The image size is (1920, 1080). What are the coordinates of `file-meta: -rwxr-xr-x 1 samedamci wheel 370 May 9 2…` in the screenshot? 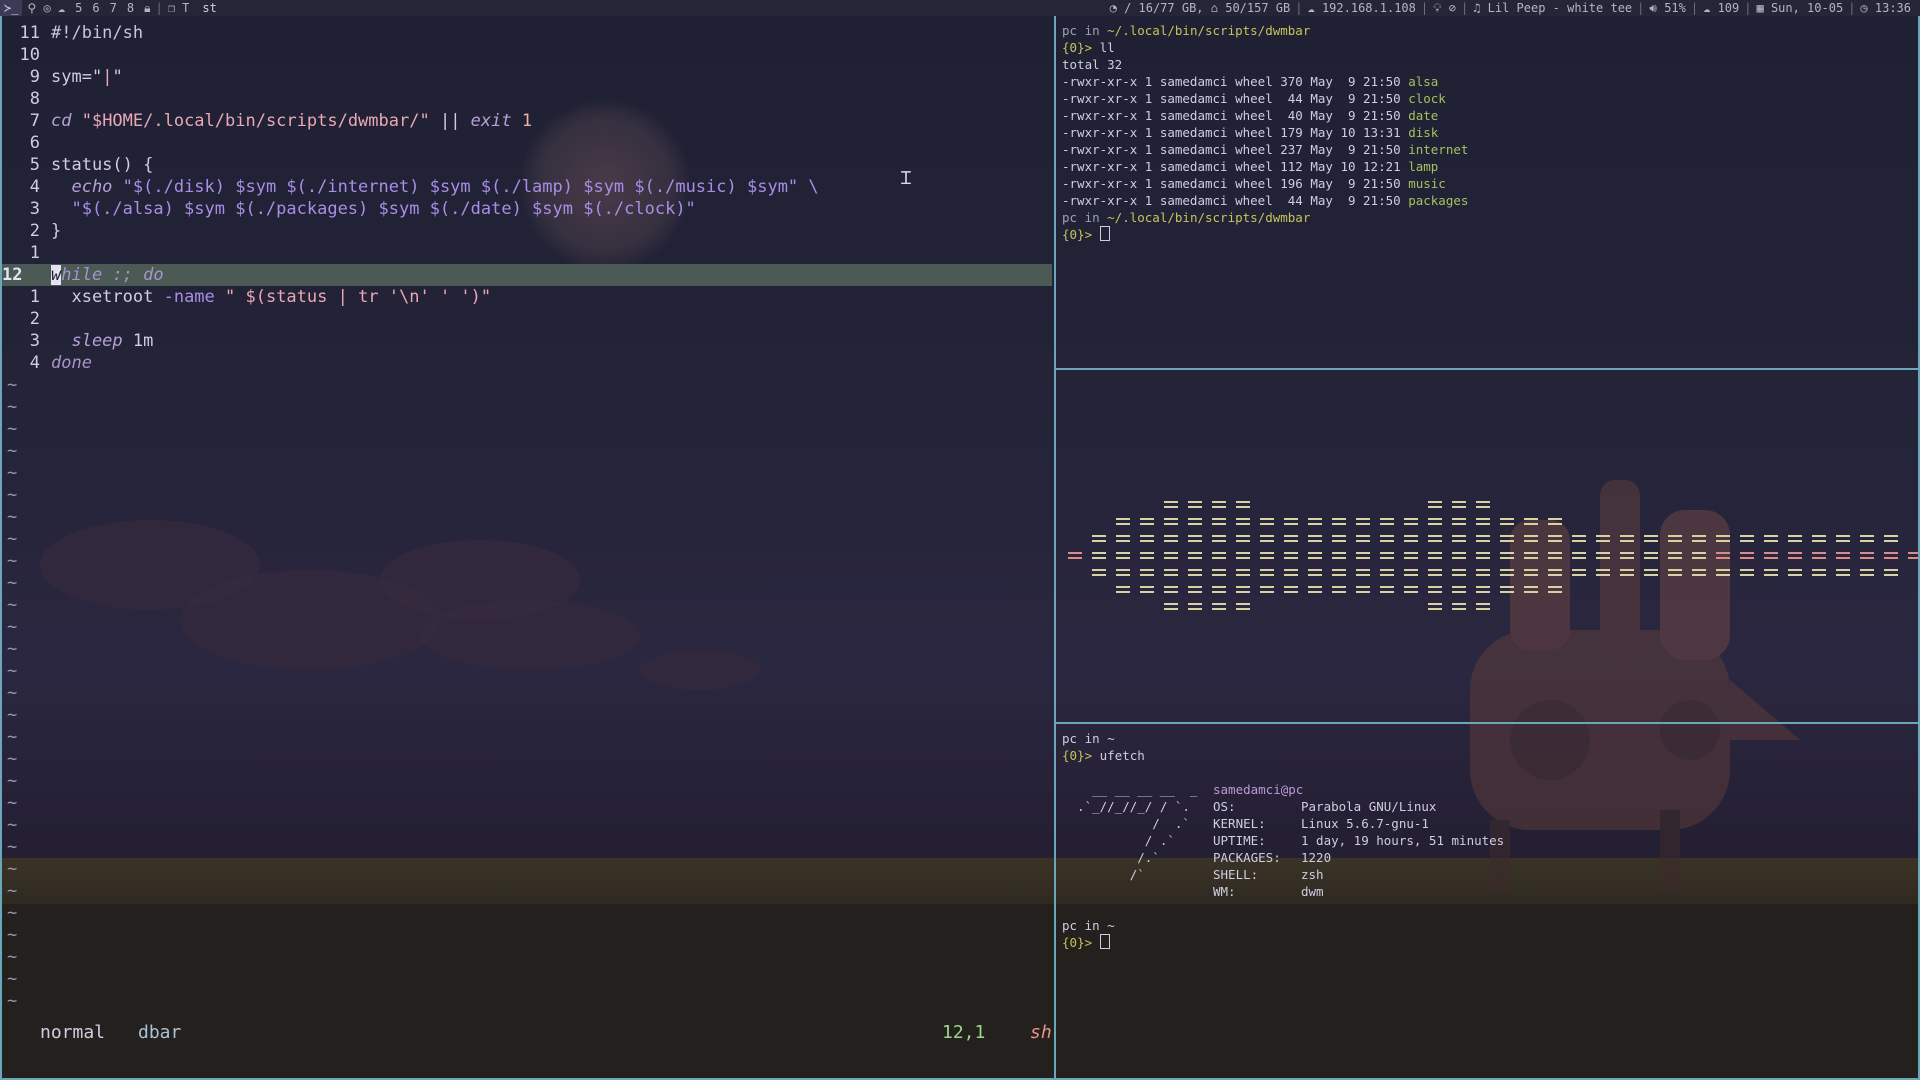 It's located at (1235, 81).